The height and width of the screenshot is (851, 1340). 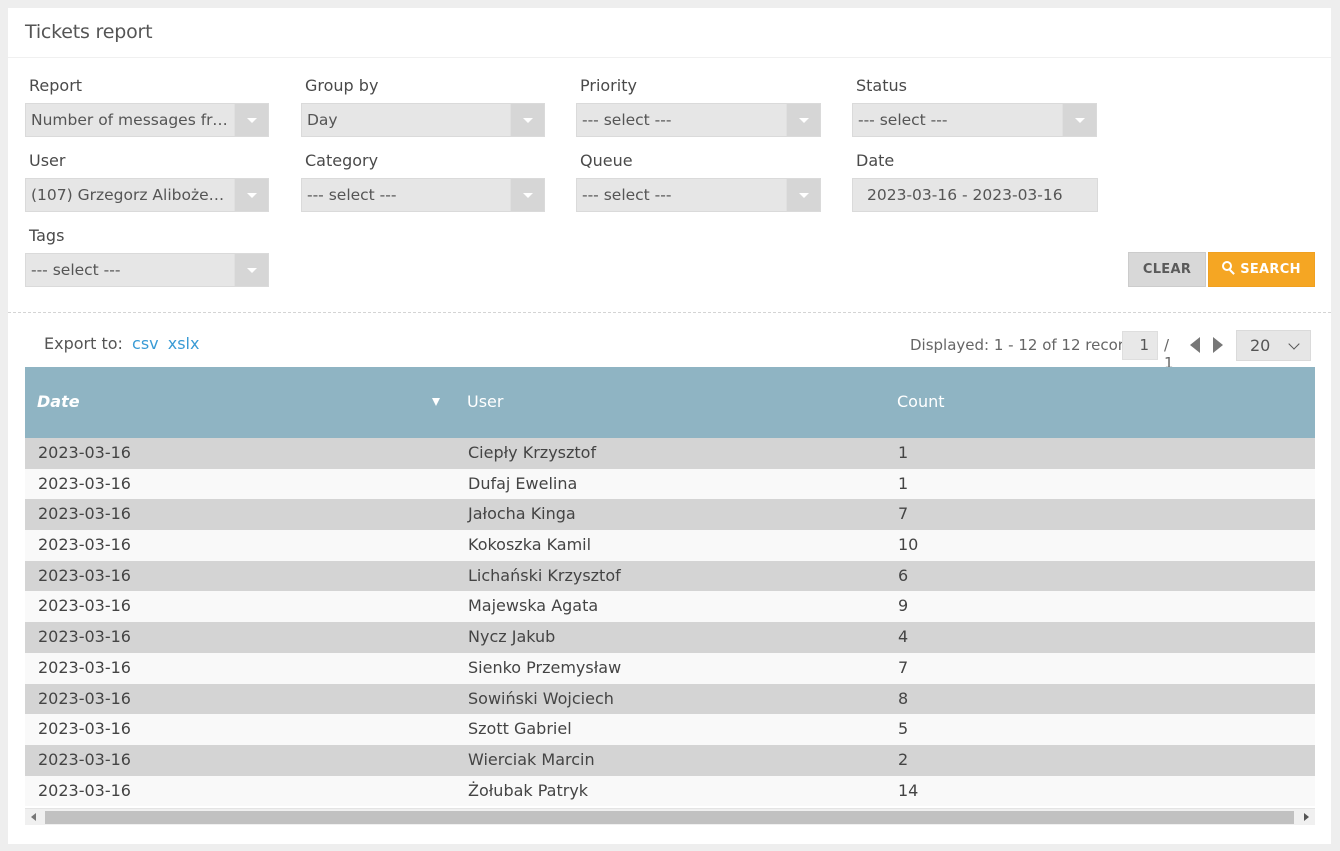 What do you see at coordinates (627, 120) in the screenshot?
I see `priority-select-value: --- select ---` at bounding box center [627, 120].